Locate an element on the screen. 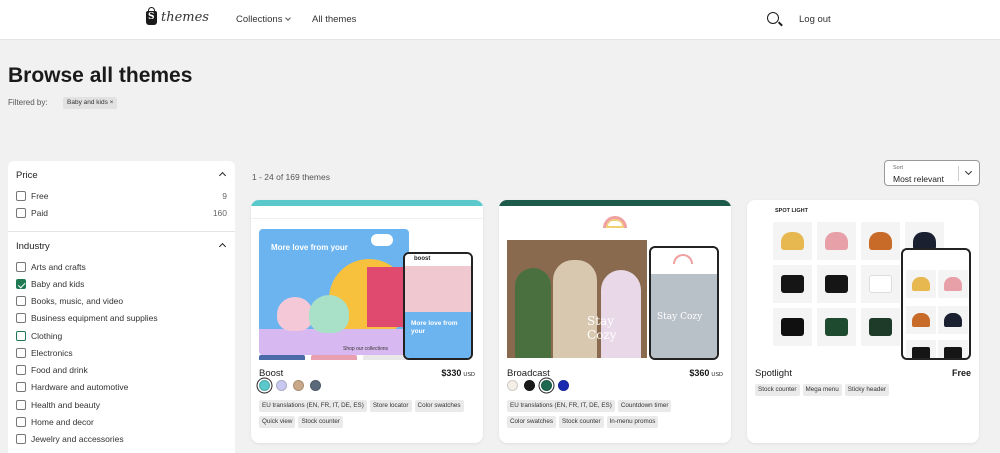  feature-tag: Mega menu is located at coordinates (822, 390).